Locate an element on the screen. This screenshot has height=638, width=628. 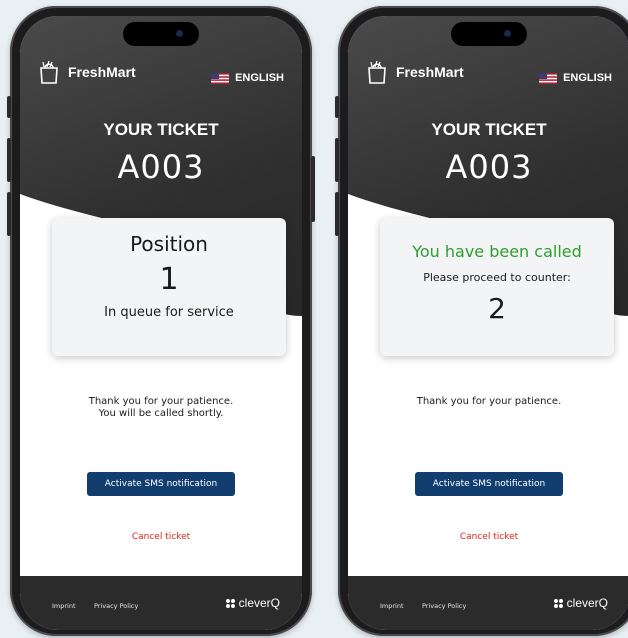
position-card: Position 1 In queue for service is located at coordinates (169, 287).